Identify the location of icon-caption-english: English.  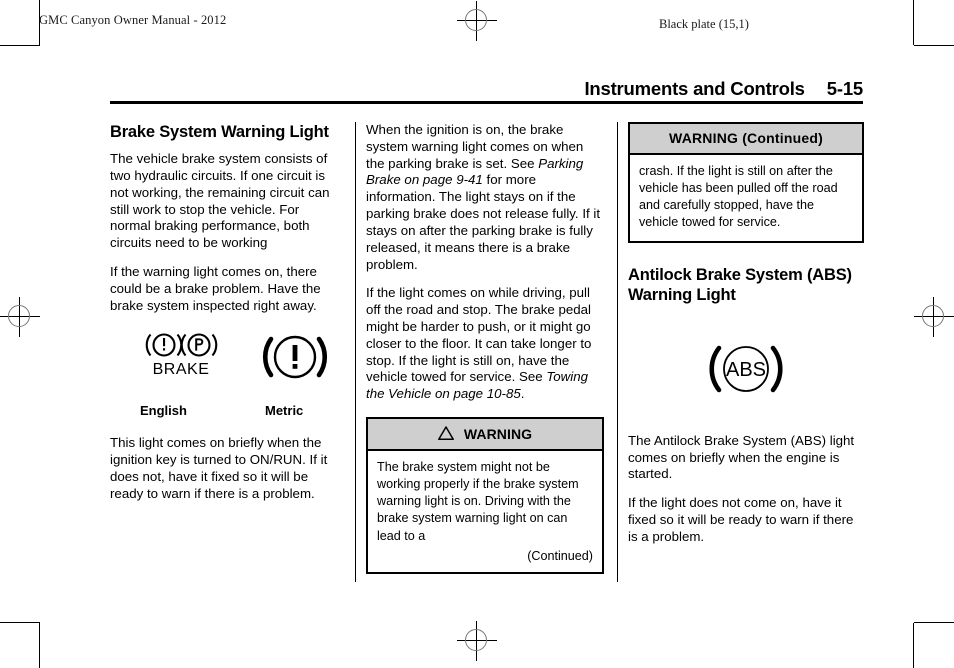
(163, 411).